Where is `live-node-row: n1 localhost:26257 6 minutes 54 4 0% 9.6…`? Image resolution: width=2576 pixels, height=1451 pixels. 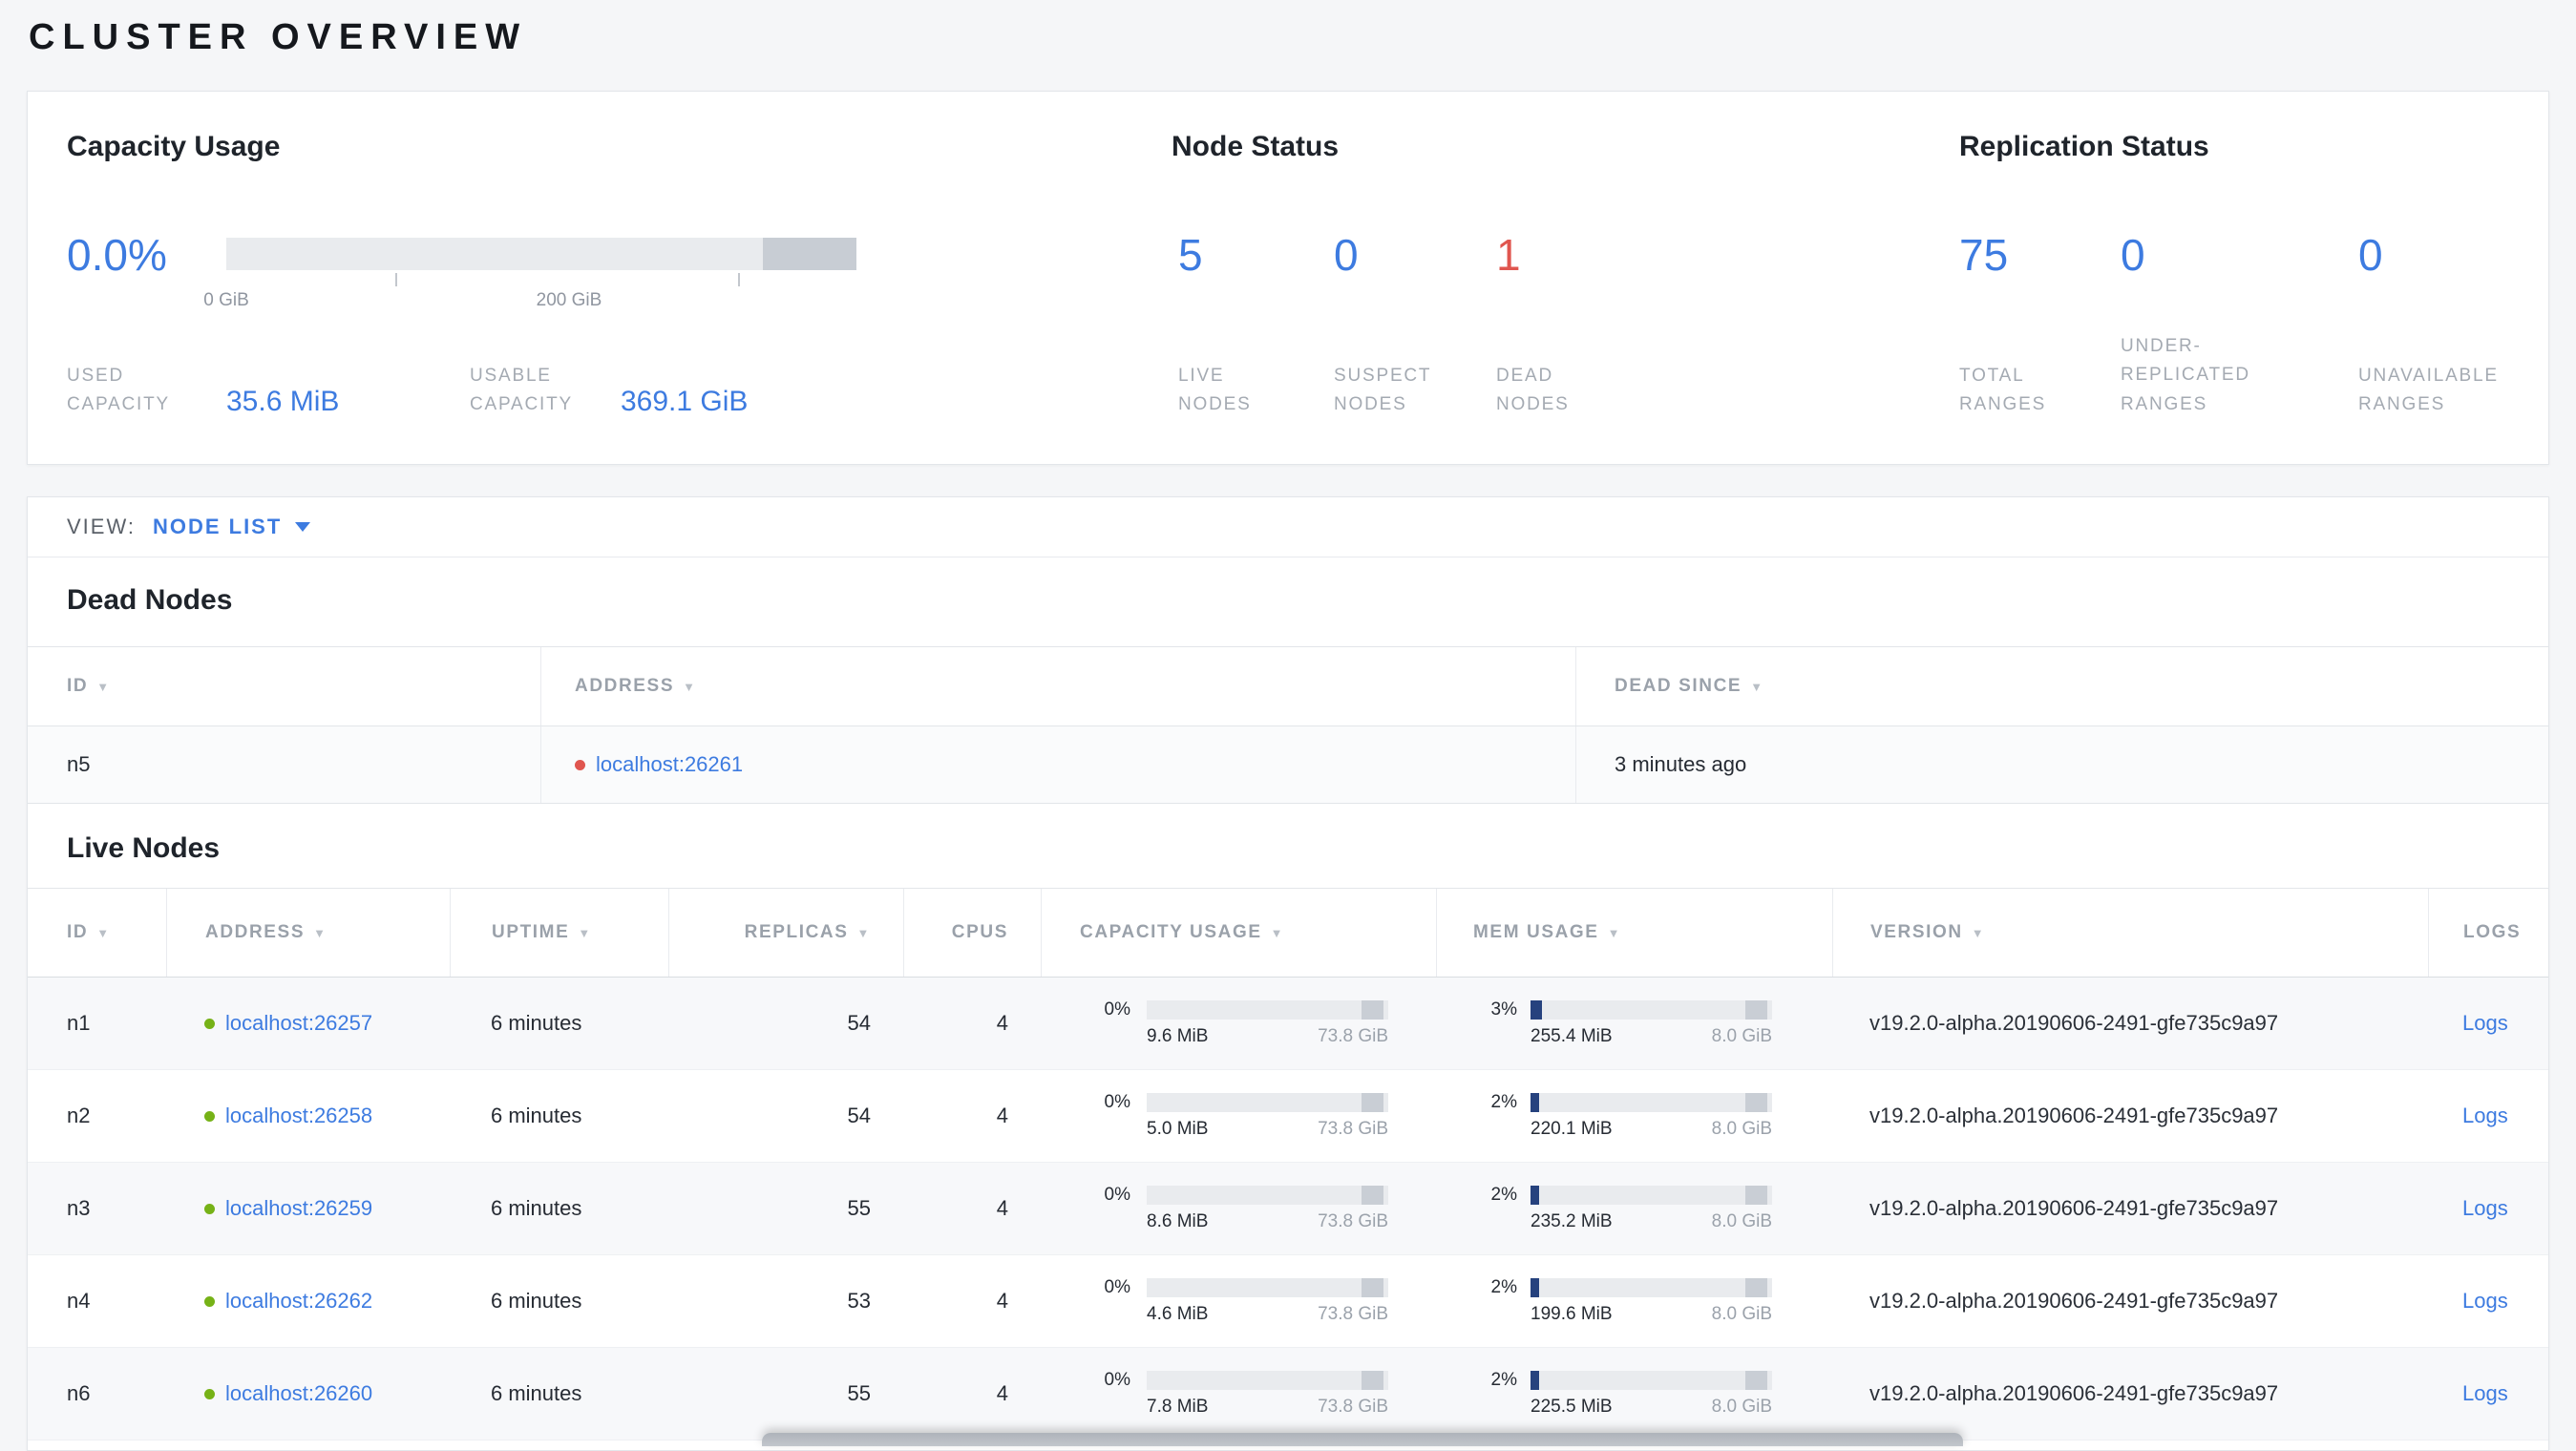 live-node-row: n1 localhost:26257 6 minutes 54 4 0% 9.6… is located at coordinates (1288, 1024).